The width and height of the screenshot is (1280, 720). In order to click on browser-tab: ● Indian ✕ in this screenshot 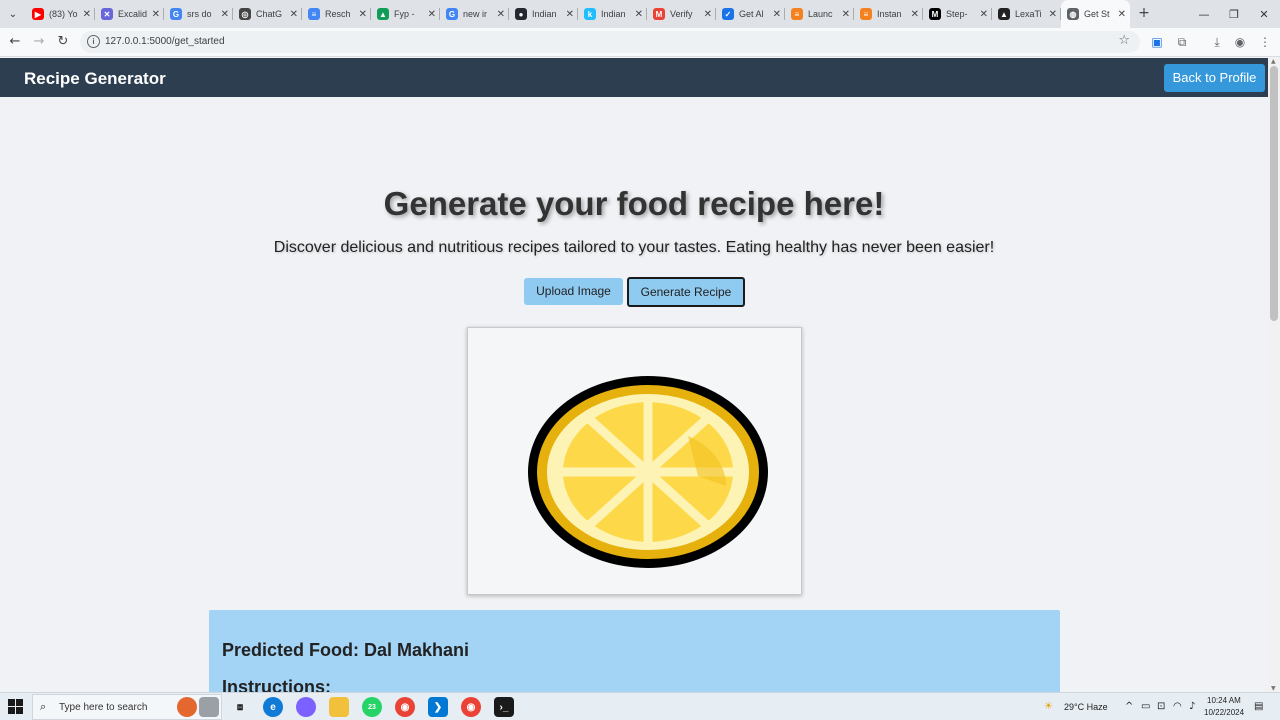, I will do `click(543, 14)`.